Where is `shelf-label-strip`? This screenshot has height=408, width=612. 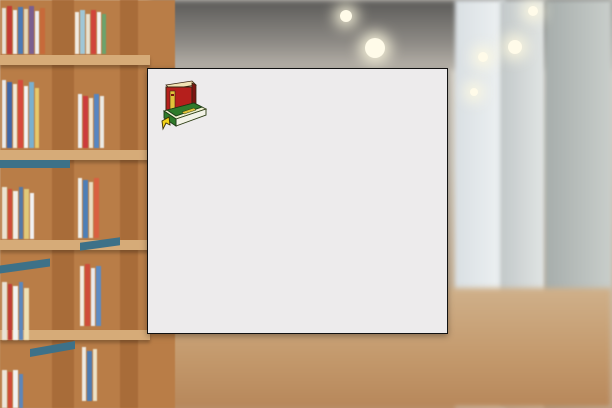 shelf-label-strip is located at coordinates (35, 164).